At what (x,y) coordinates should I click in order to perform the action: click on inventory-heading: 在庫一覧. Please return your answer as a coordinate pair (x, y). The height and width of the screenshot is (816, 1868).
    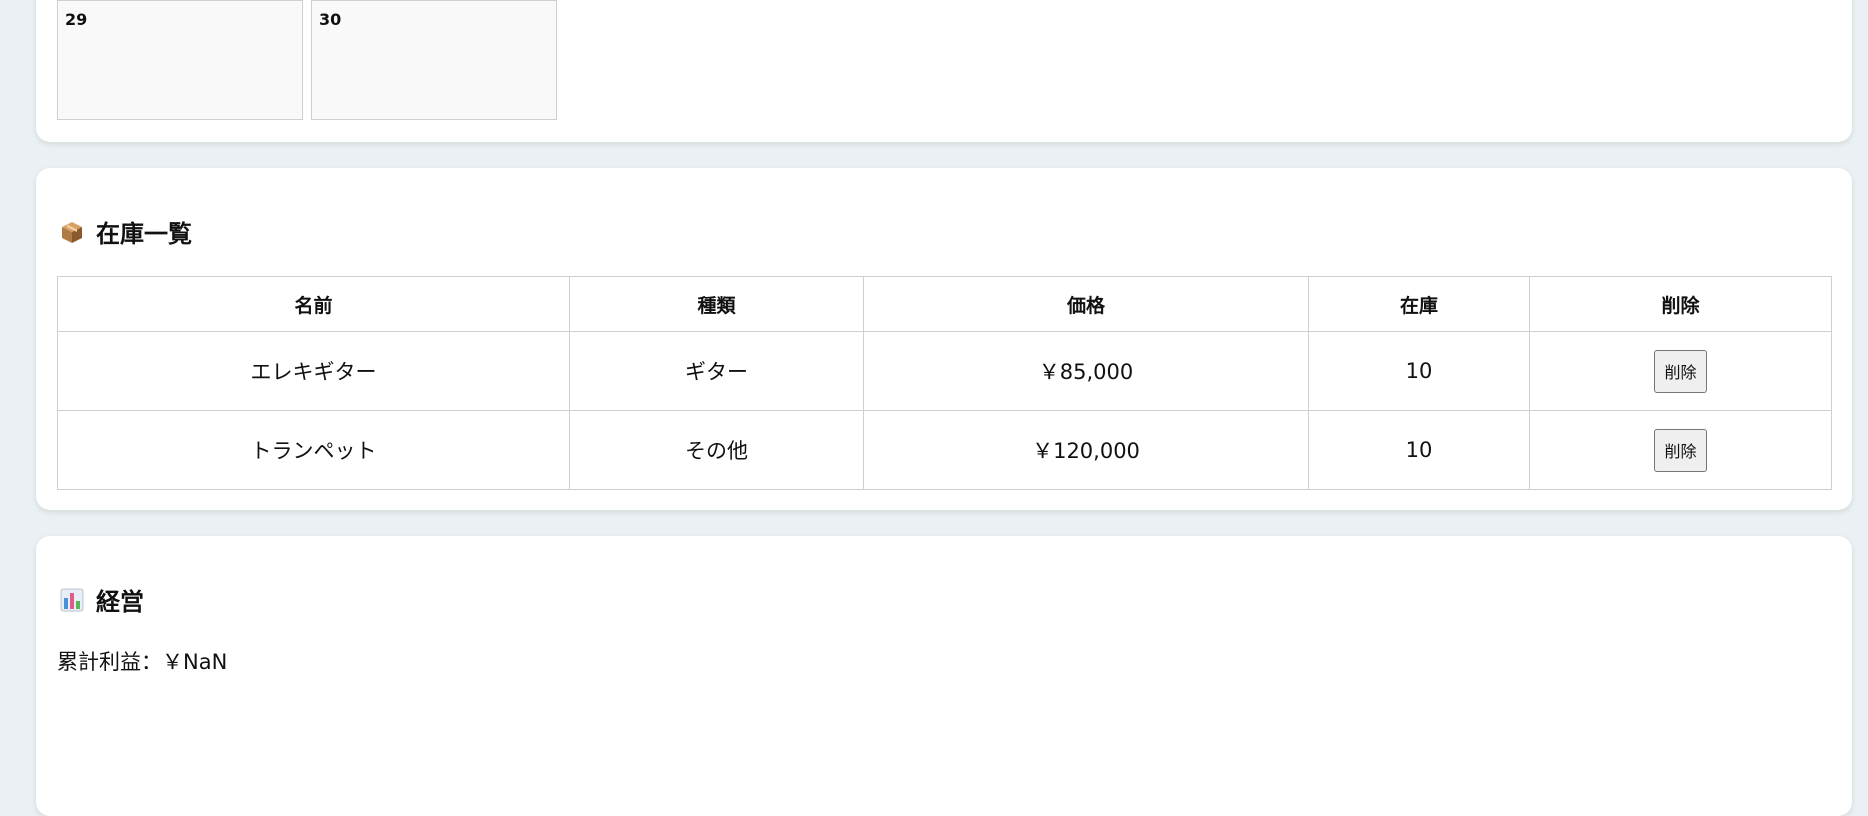
    Looking at the image, I should click on (126, 231).